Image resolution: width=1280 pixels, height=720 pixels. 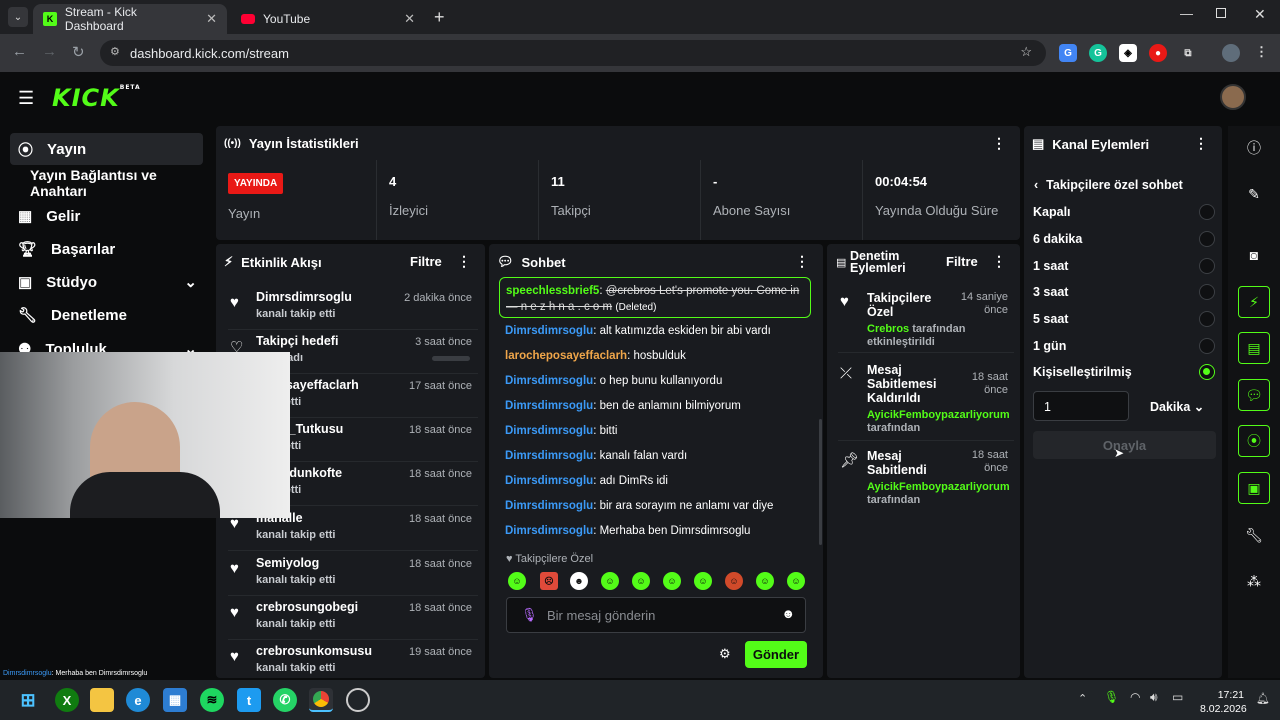 I want to click on notes-icon: ▤, so click(x=1254, y=348).